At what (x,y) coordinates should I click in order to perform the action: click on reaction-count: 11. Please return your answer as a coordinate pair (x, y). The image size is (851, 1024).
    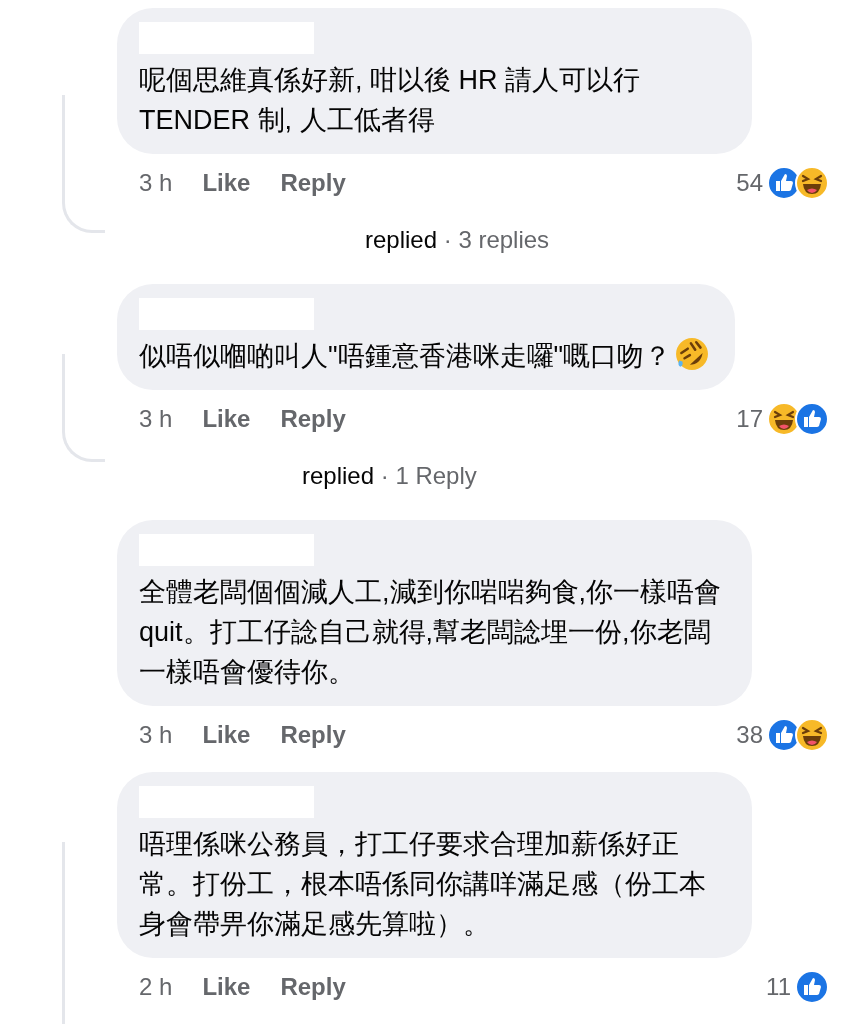
    Looking at the image, I should click on (778, 987).